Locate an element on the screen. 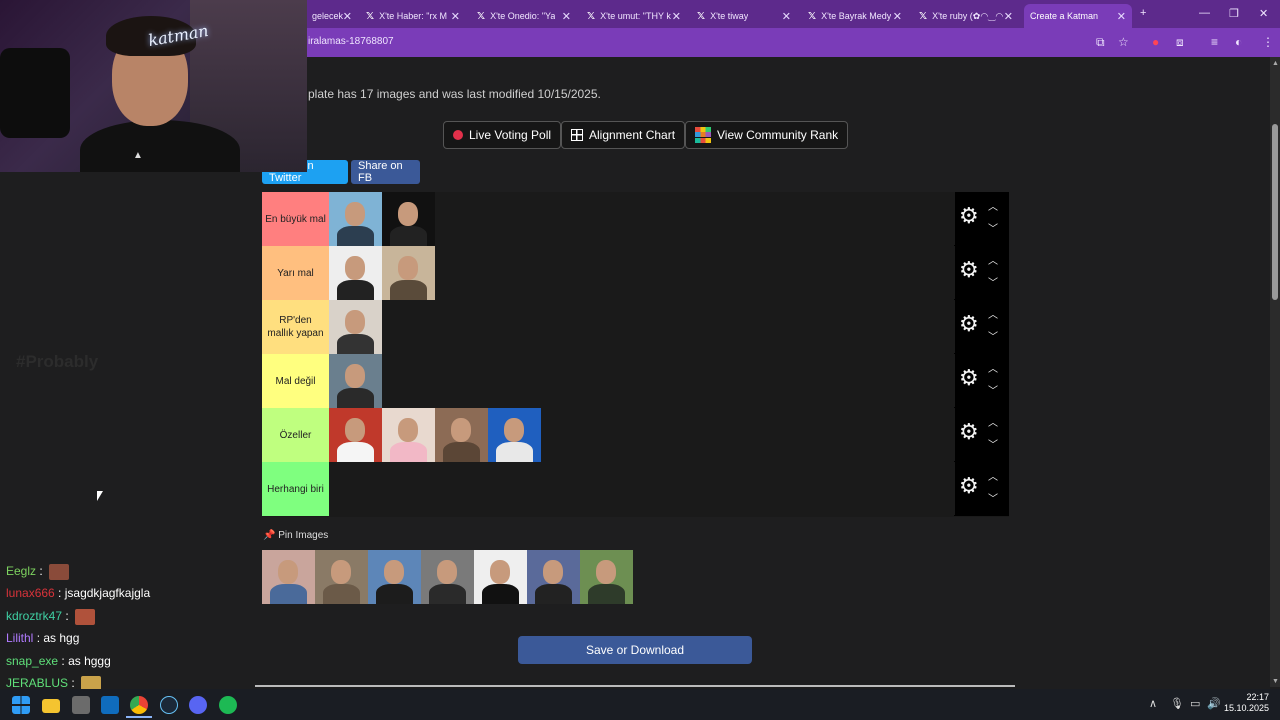 The image size is (1280, 720). save-download-button: Save or Download is located at coordinates (635, 650).